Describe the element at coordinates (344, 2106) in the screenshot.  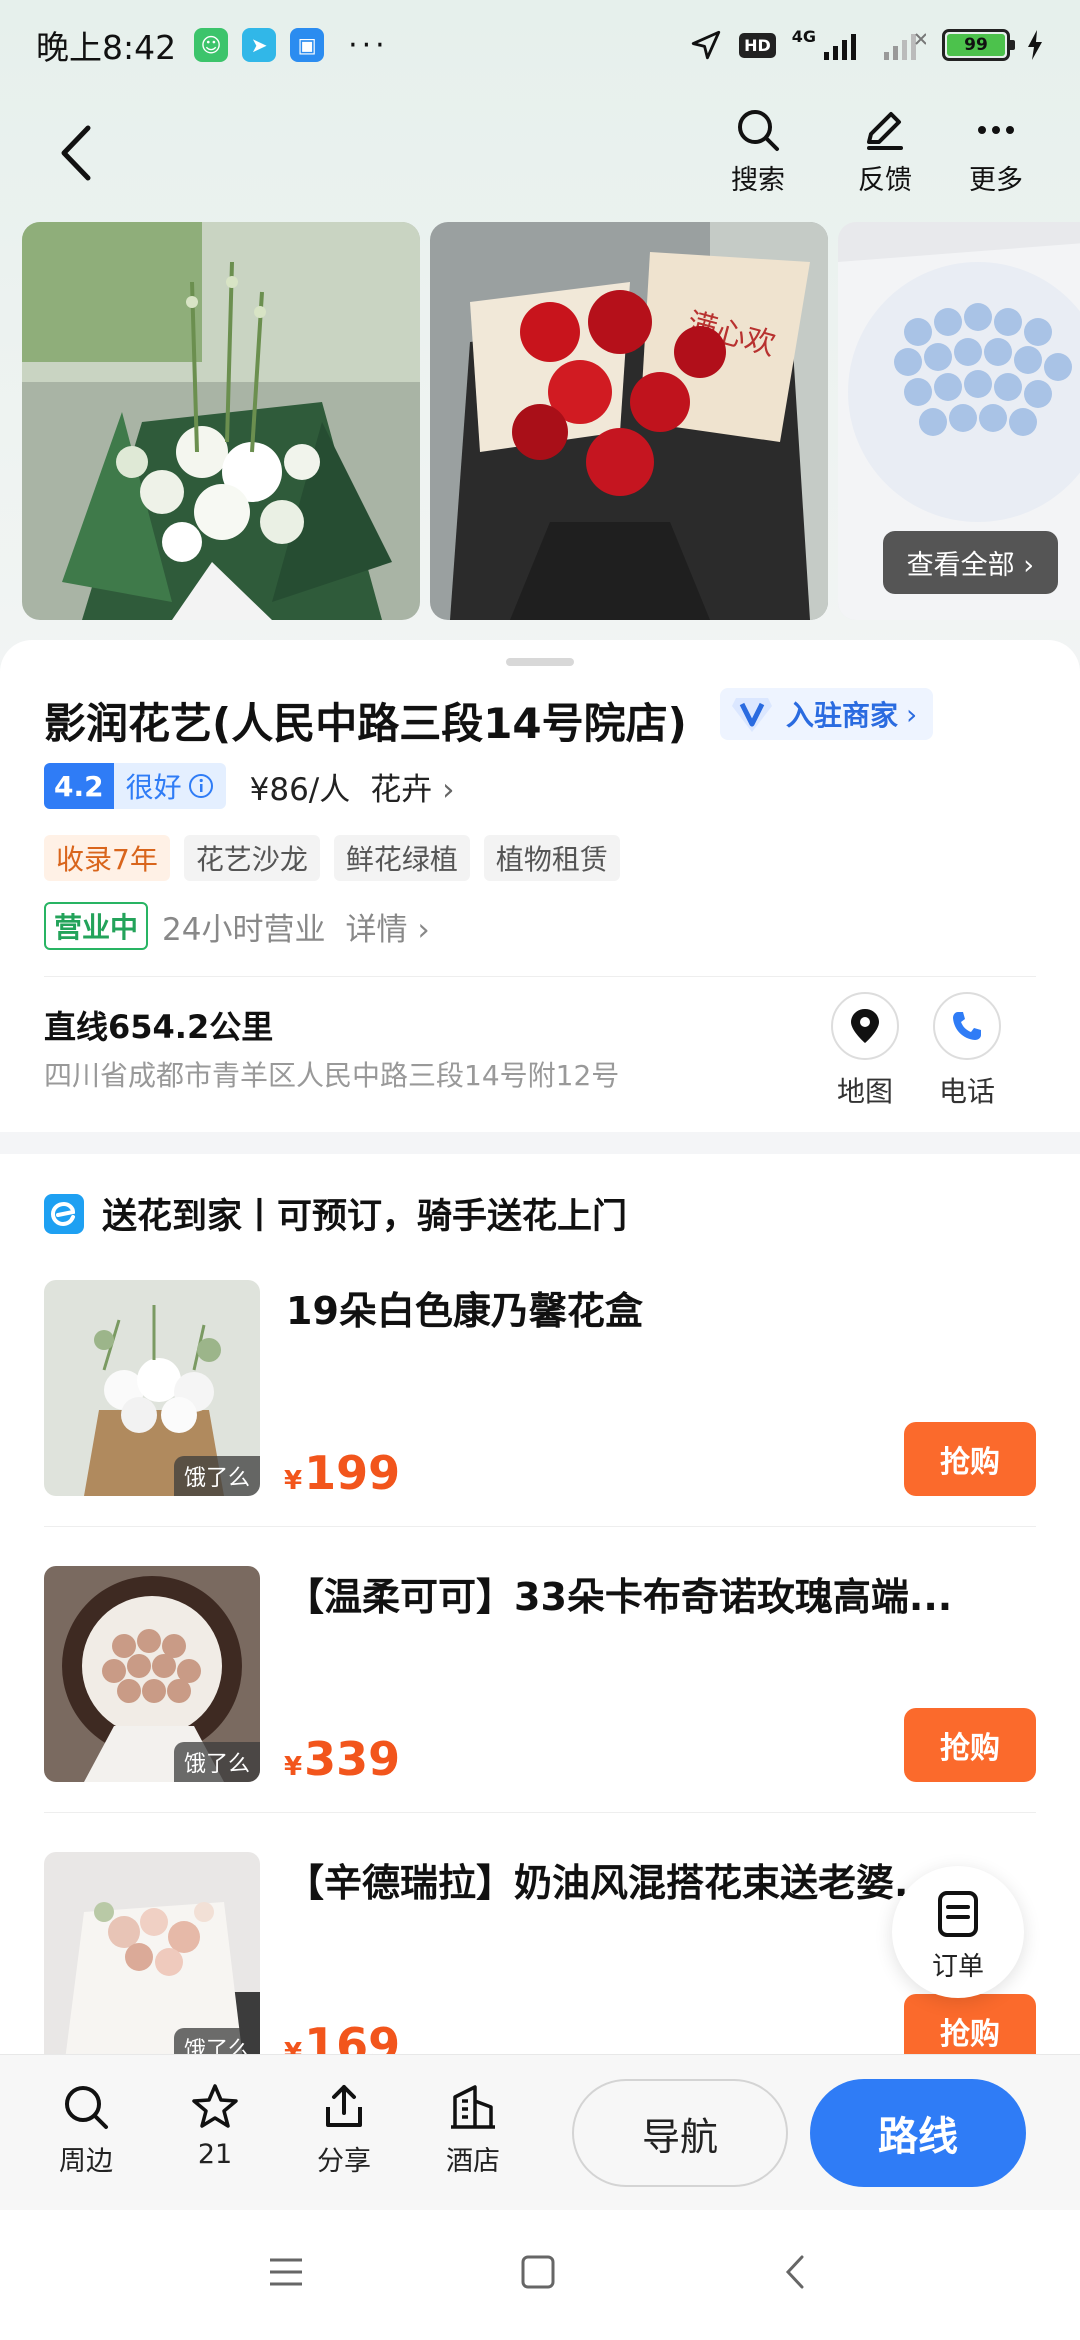
I see `share-icon` at that location.